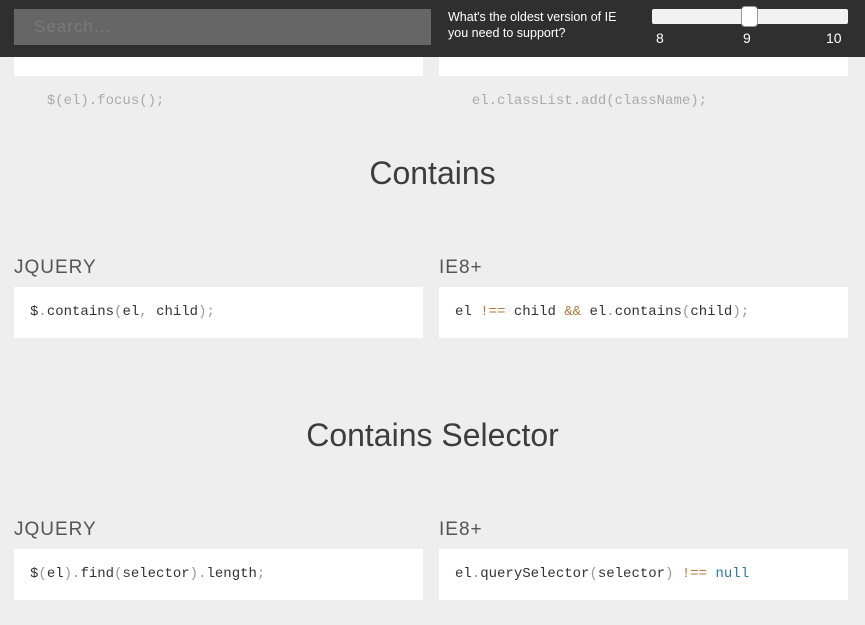  What do you see at coordinates (97, 574) in the screenshot?
I see `code-token: find` at bounding box center [97, 574].